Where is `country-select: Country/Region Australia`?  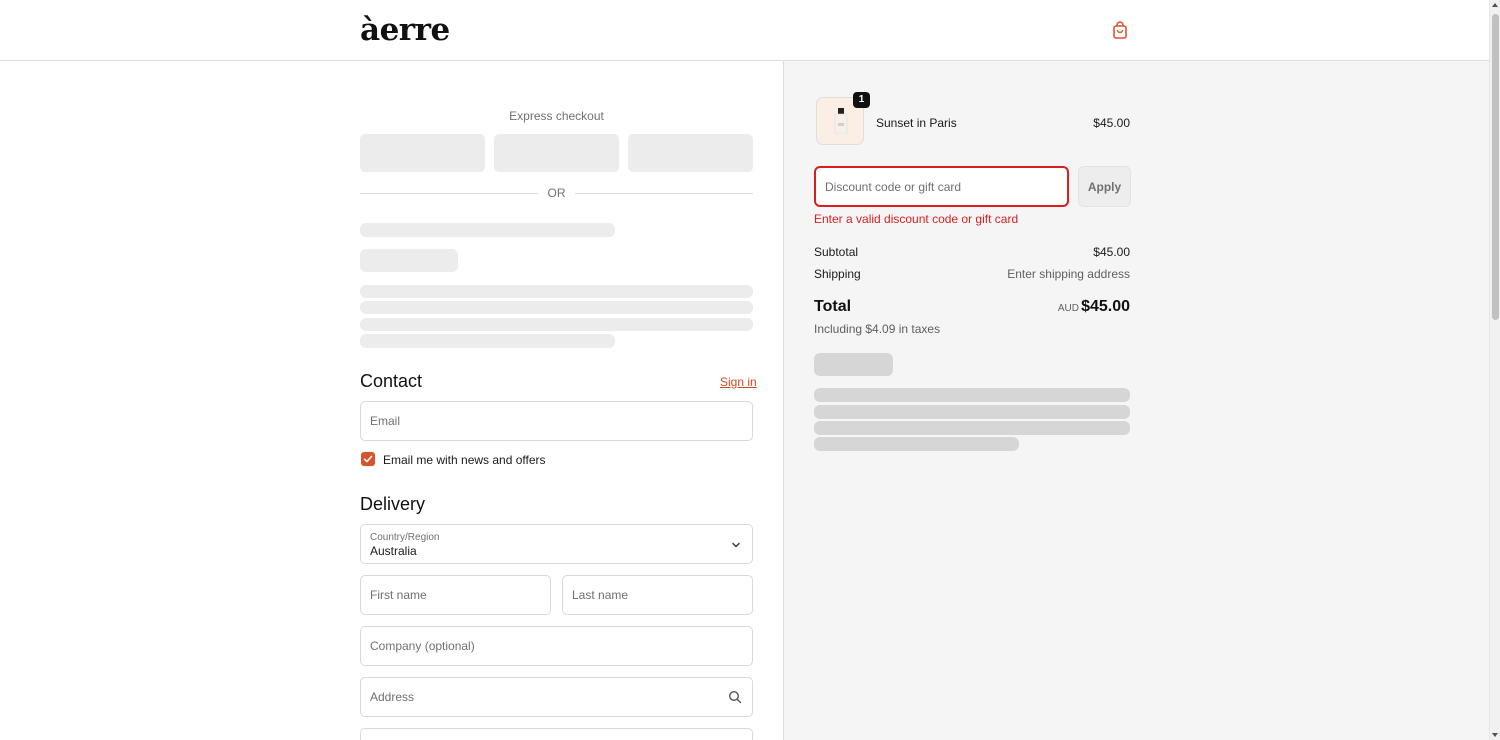
country-select: Country/Region Australia is located at coordinates (556, 544).